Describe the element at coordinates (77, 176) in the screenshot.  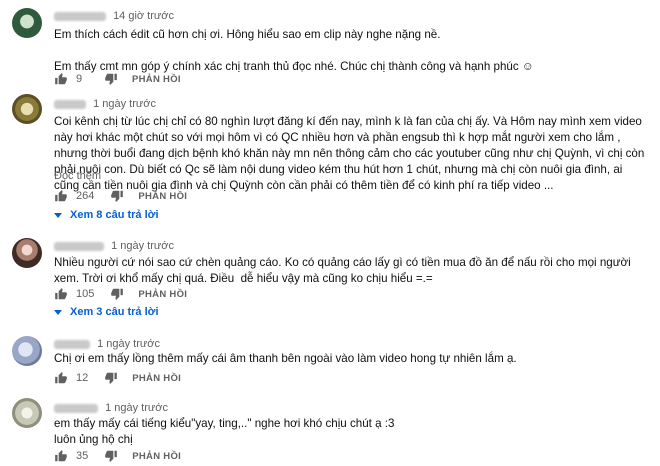
I see `read-more-link: Đọc thêm` at that location.